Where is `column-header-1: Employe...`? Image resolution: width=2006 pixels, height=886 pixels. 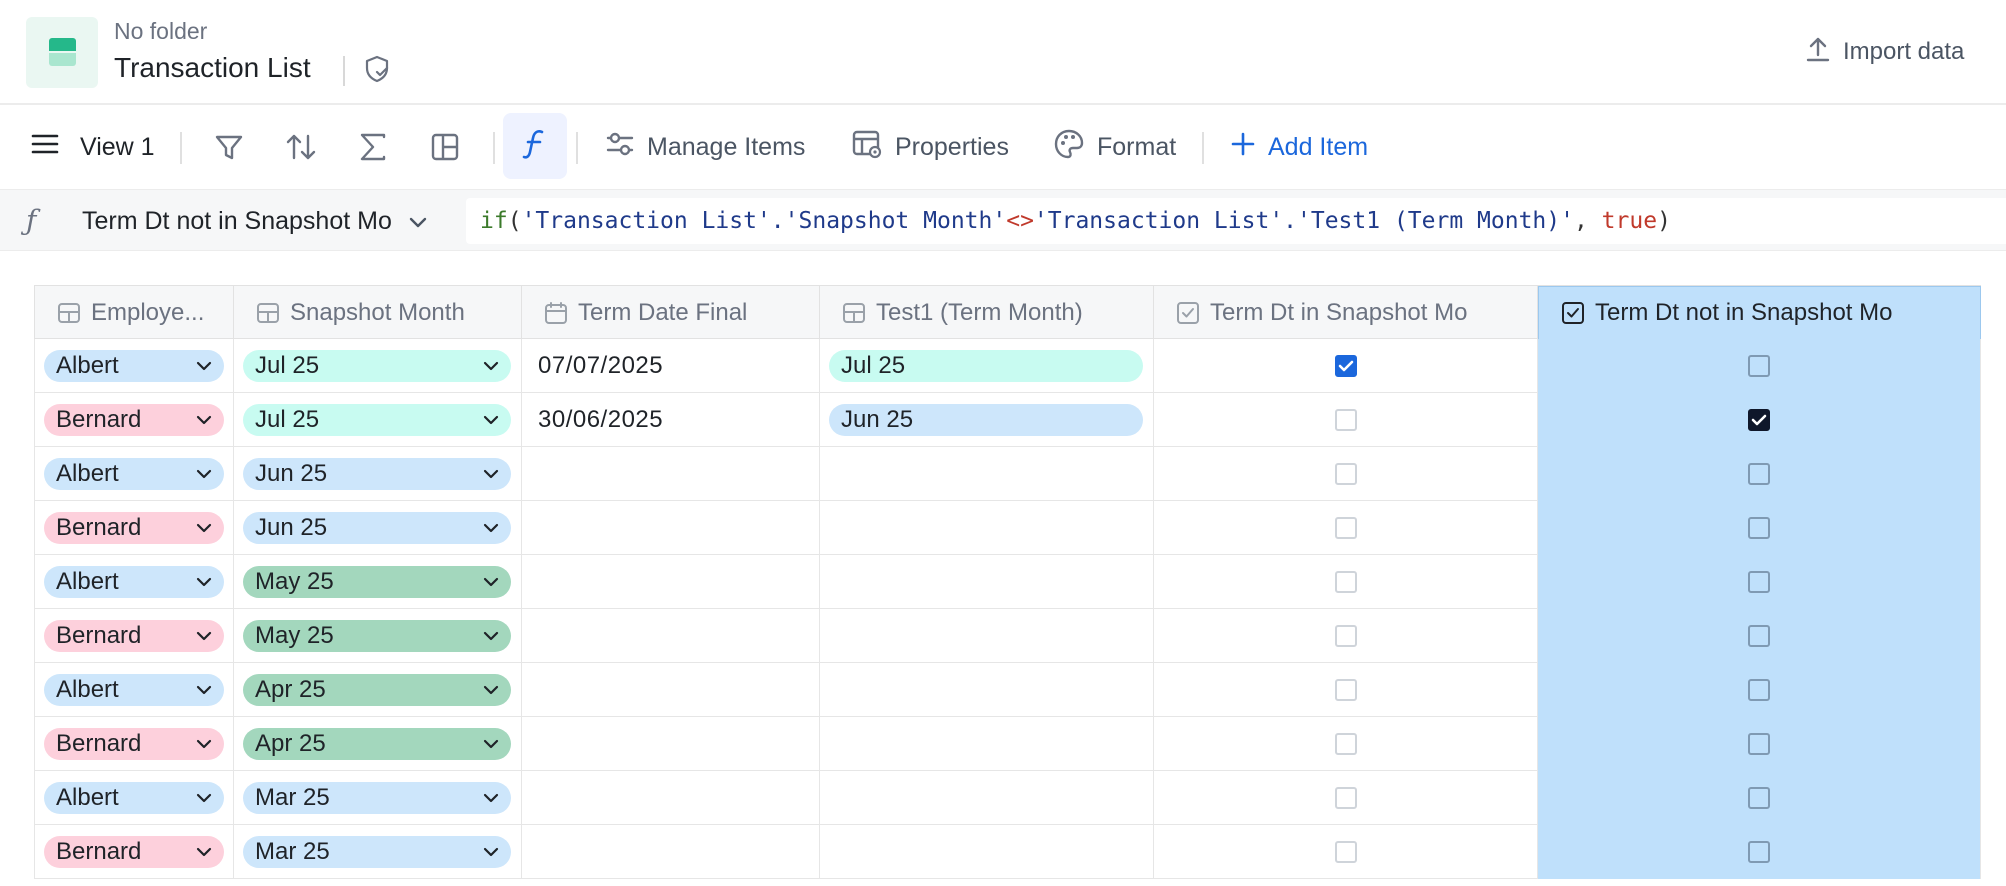
column-header-1: Employe... is located at coordinates (134, 313).